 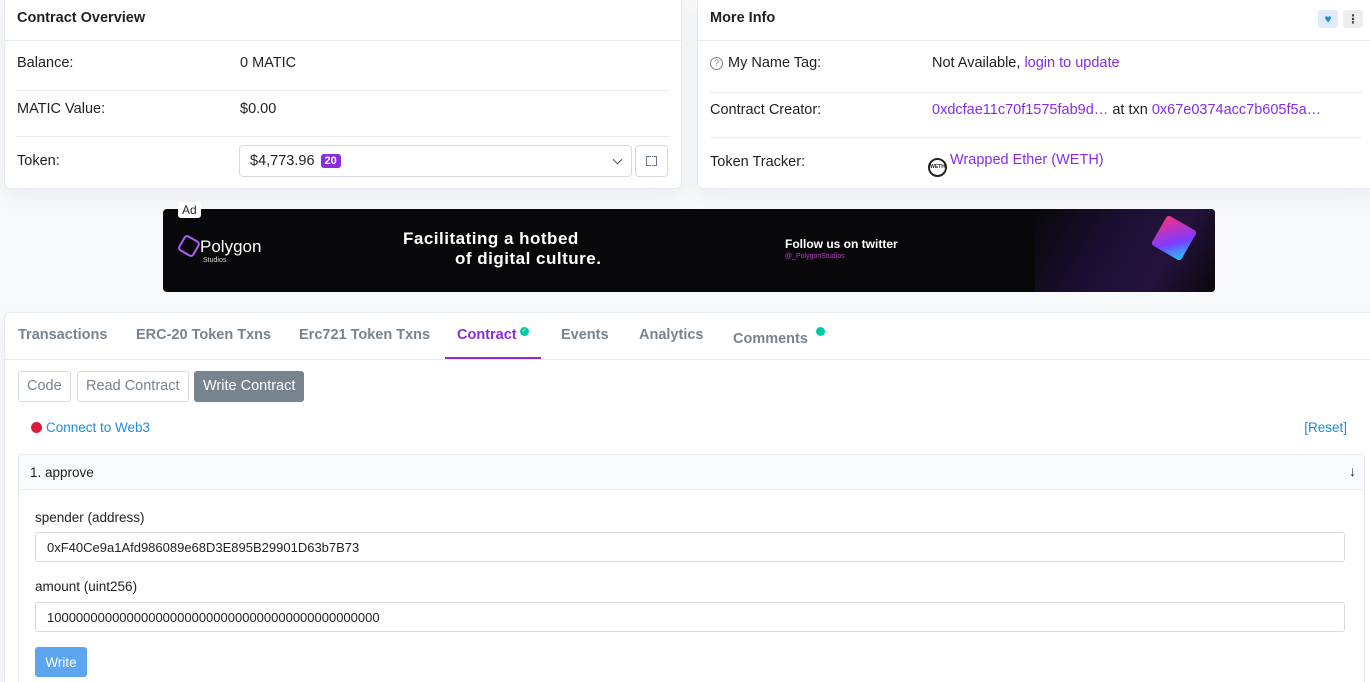 What do you see at coordinates (1325, 427) in the screenshot?
I see `reset-link: [Reset]` at bounding box center [1325, 427].